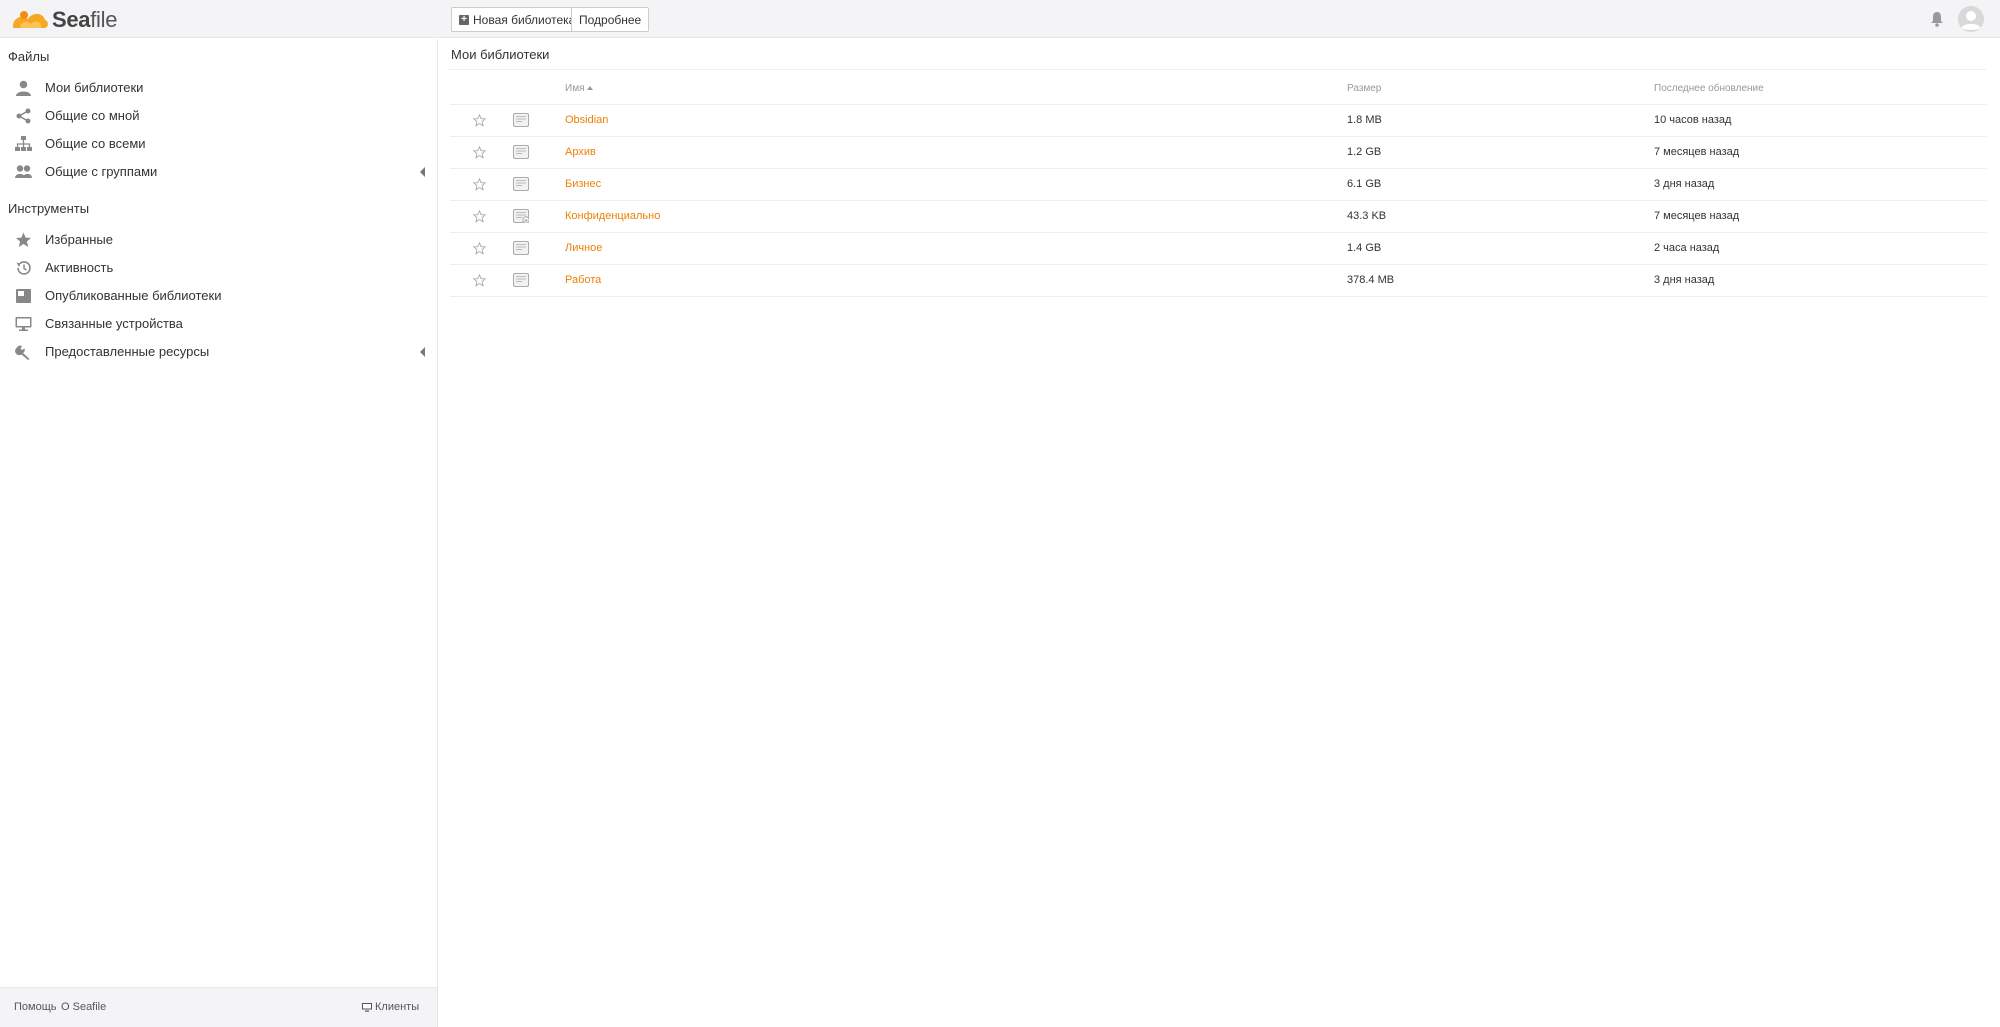 The height and width of the screenshot is (1027, 2000). I want to click on encrypted-library-icon, so click(521, 216).